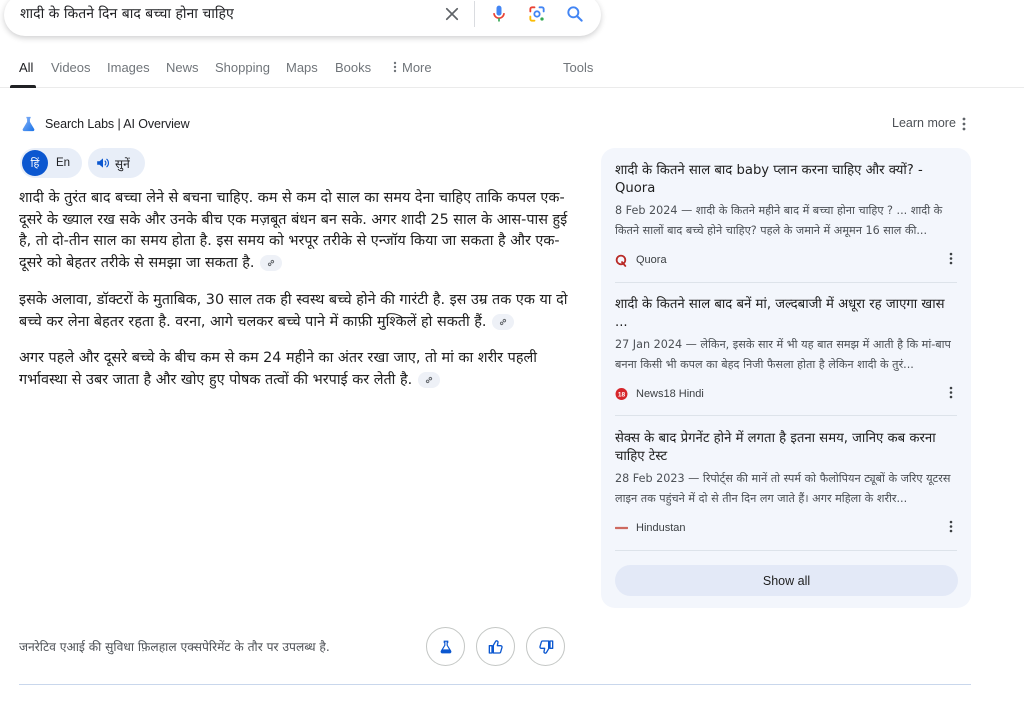 The height and width of the screenshot is (712, 1024). Describe the element at coordinates (786, 580) in the screenshot. I see `show-all-button: Show all` at that location.